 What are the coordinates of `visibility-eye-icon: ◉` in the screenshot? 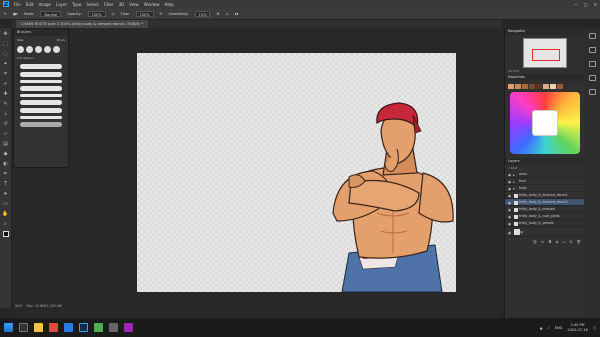 It's located at (509, 233).